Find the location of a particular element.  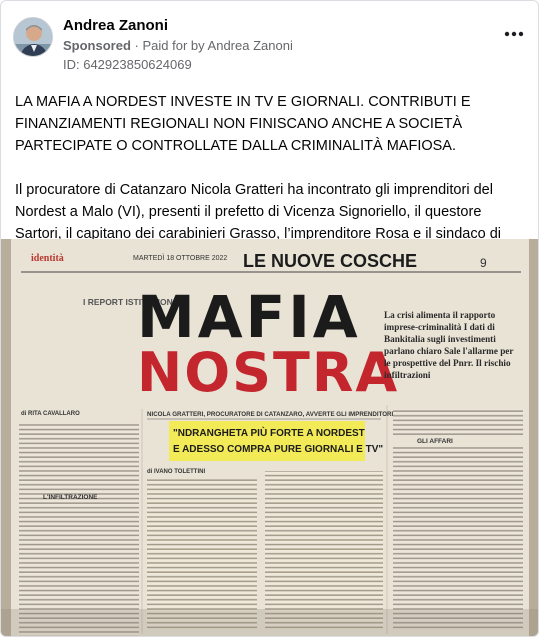

avatar is located at coordinates (33, 37).